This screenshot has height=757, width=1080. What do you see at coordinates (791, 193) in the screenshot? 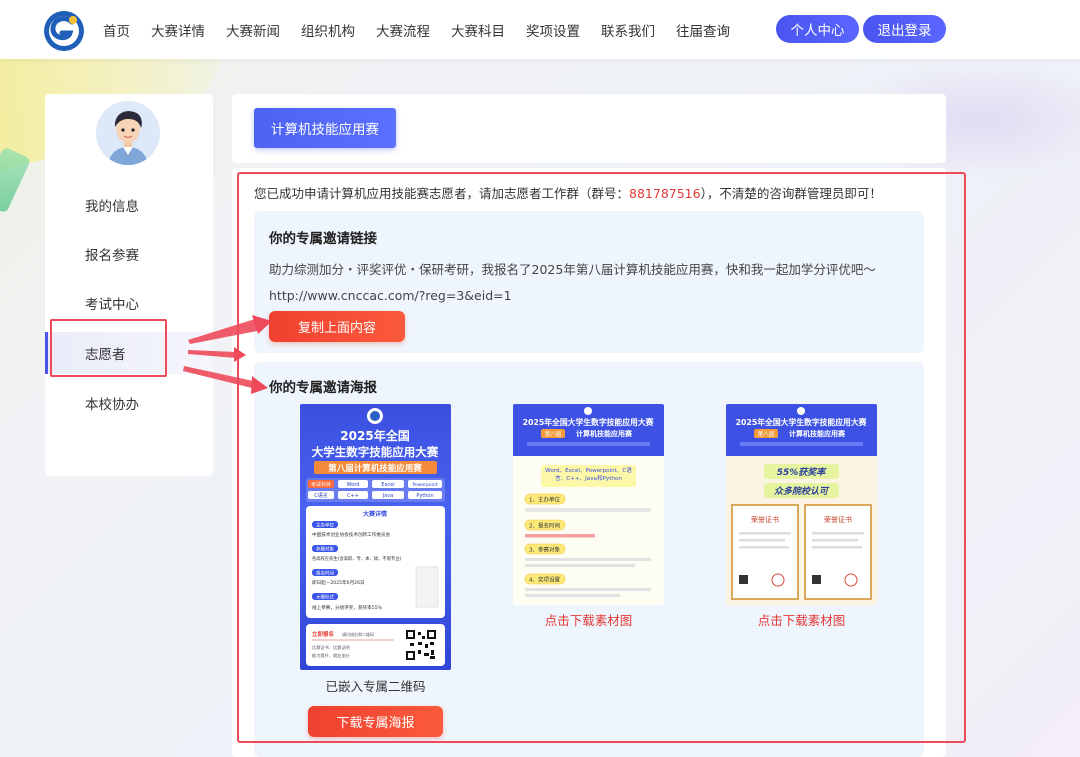
I see `notice-suffix: ），不清楚的咨询群管理员即可！` at bounding box center [791, 193].